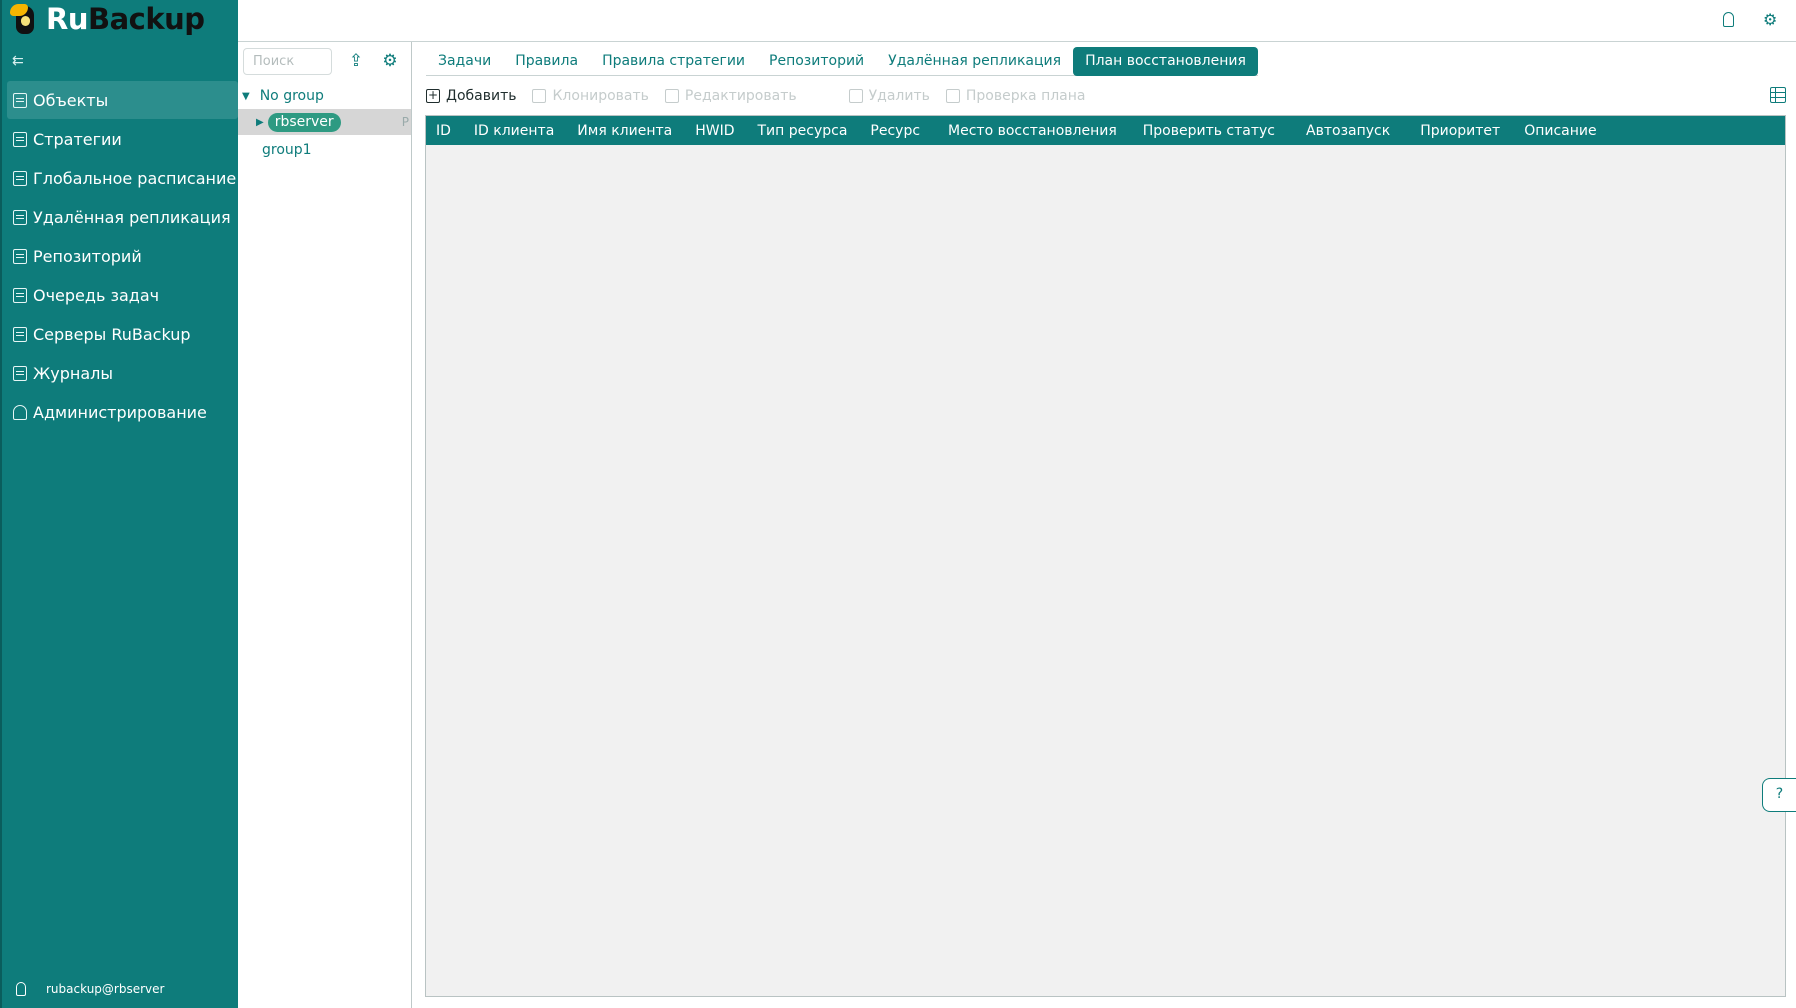 Image resolution: width=1796 pixels, height=1008 pixels. I want to click on server-icon, so click(20, 334).